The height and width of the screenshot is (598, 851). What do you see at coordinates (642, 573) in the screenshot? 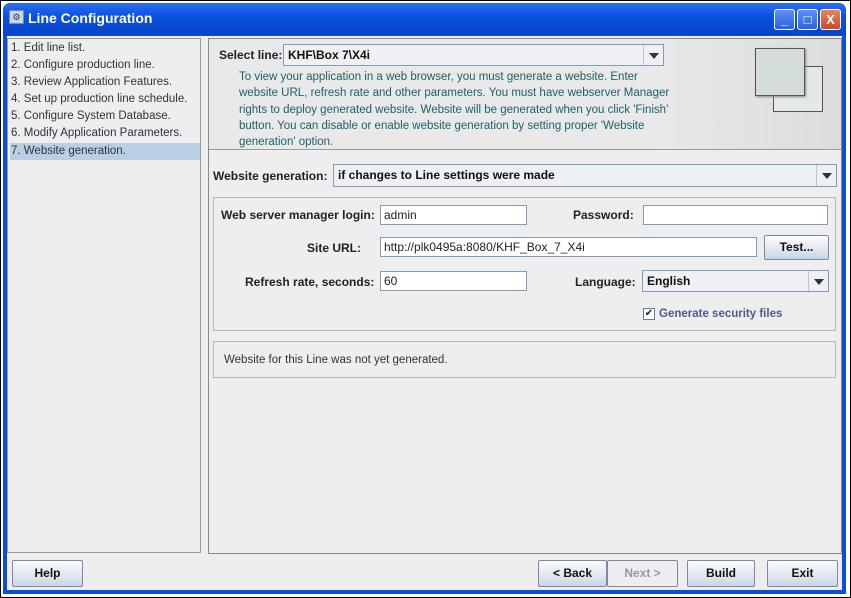
I see `next-button: Next >` at bounding box center [642, 573].